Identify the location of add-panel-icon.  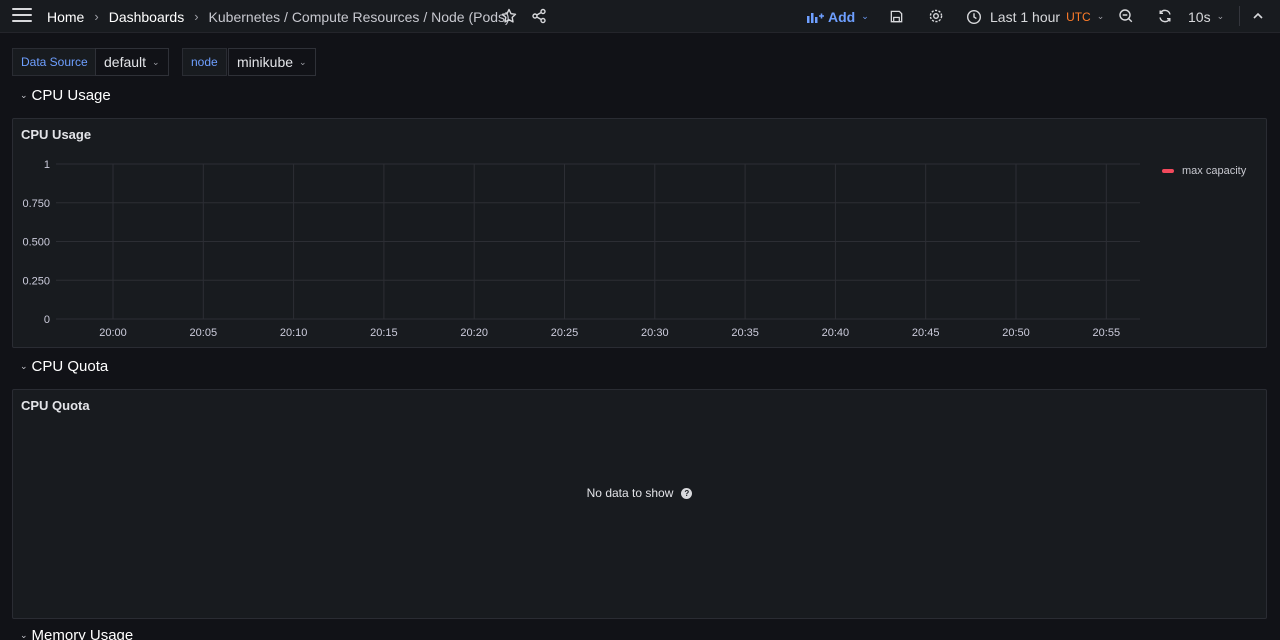
(815, 17).